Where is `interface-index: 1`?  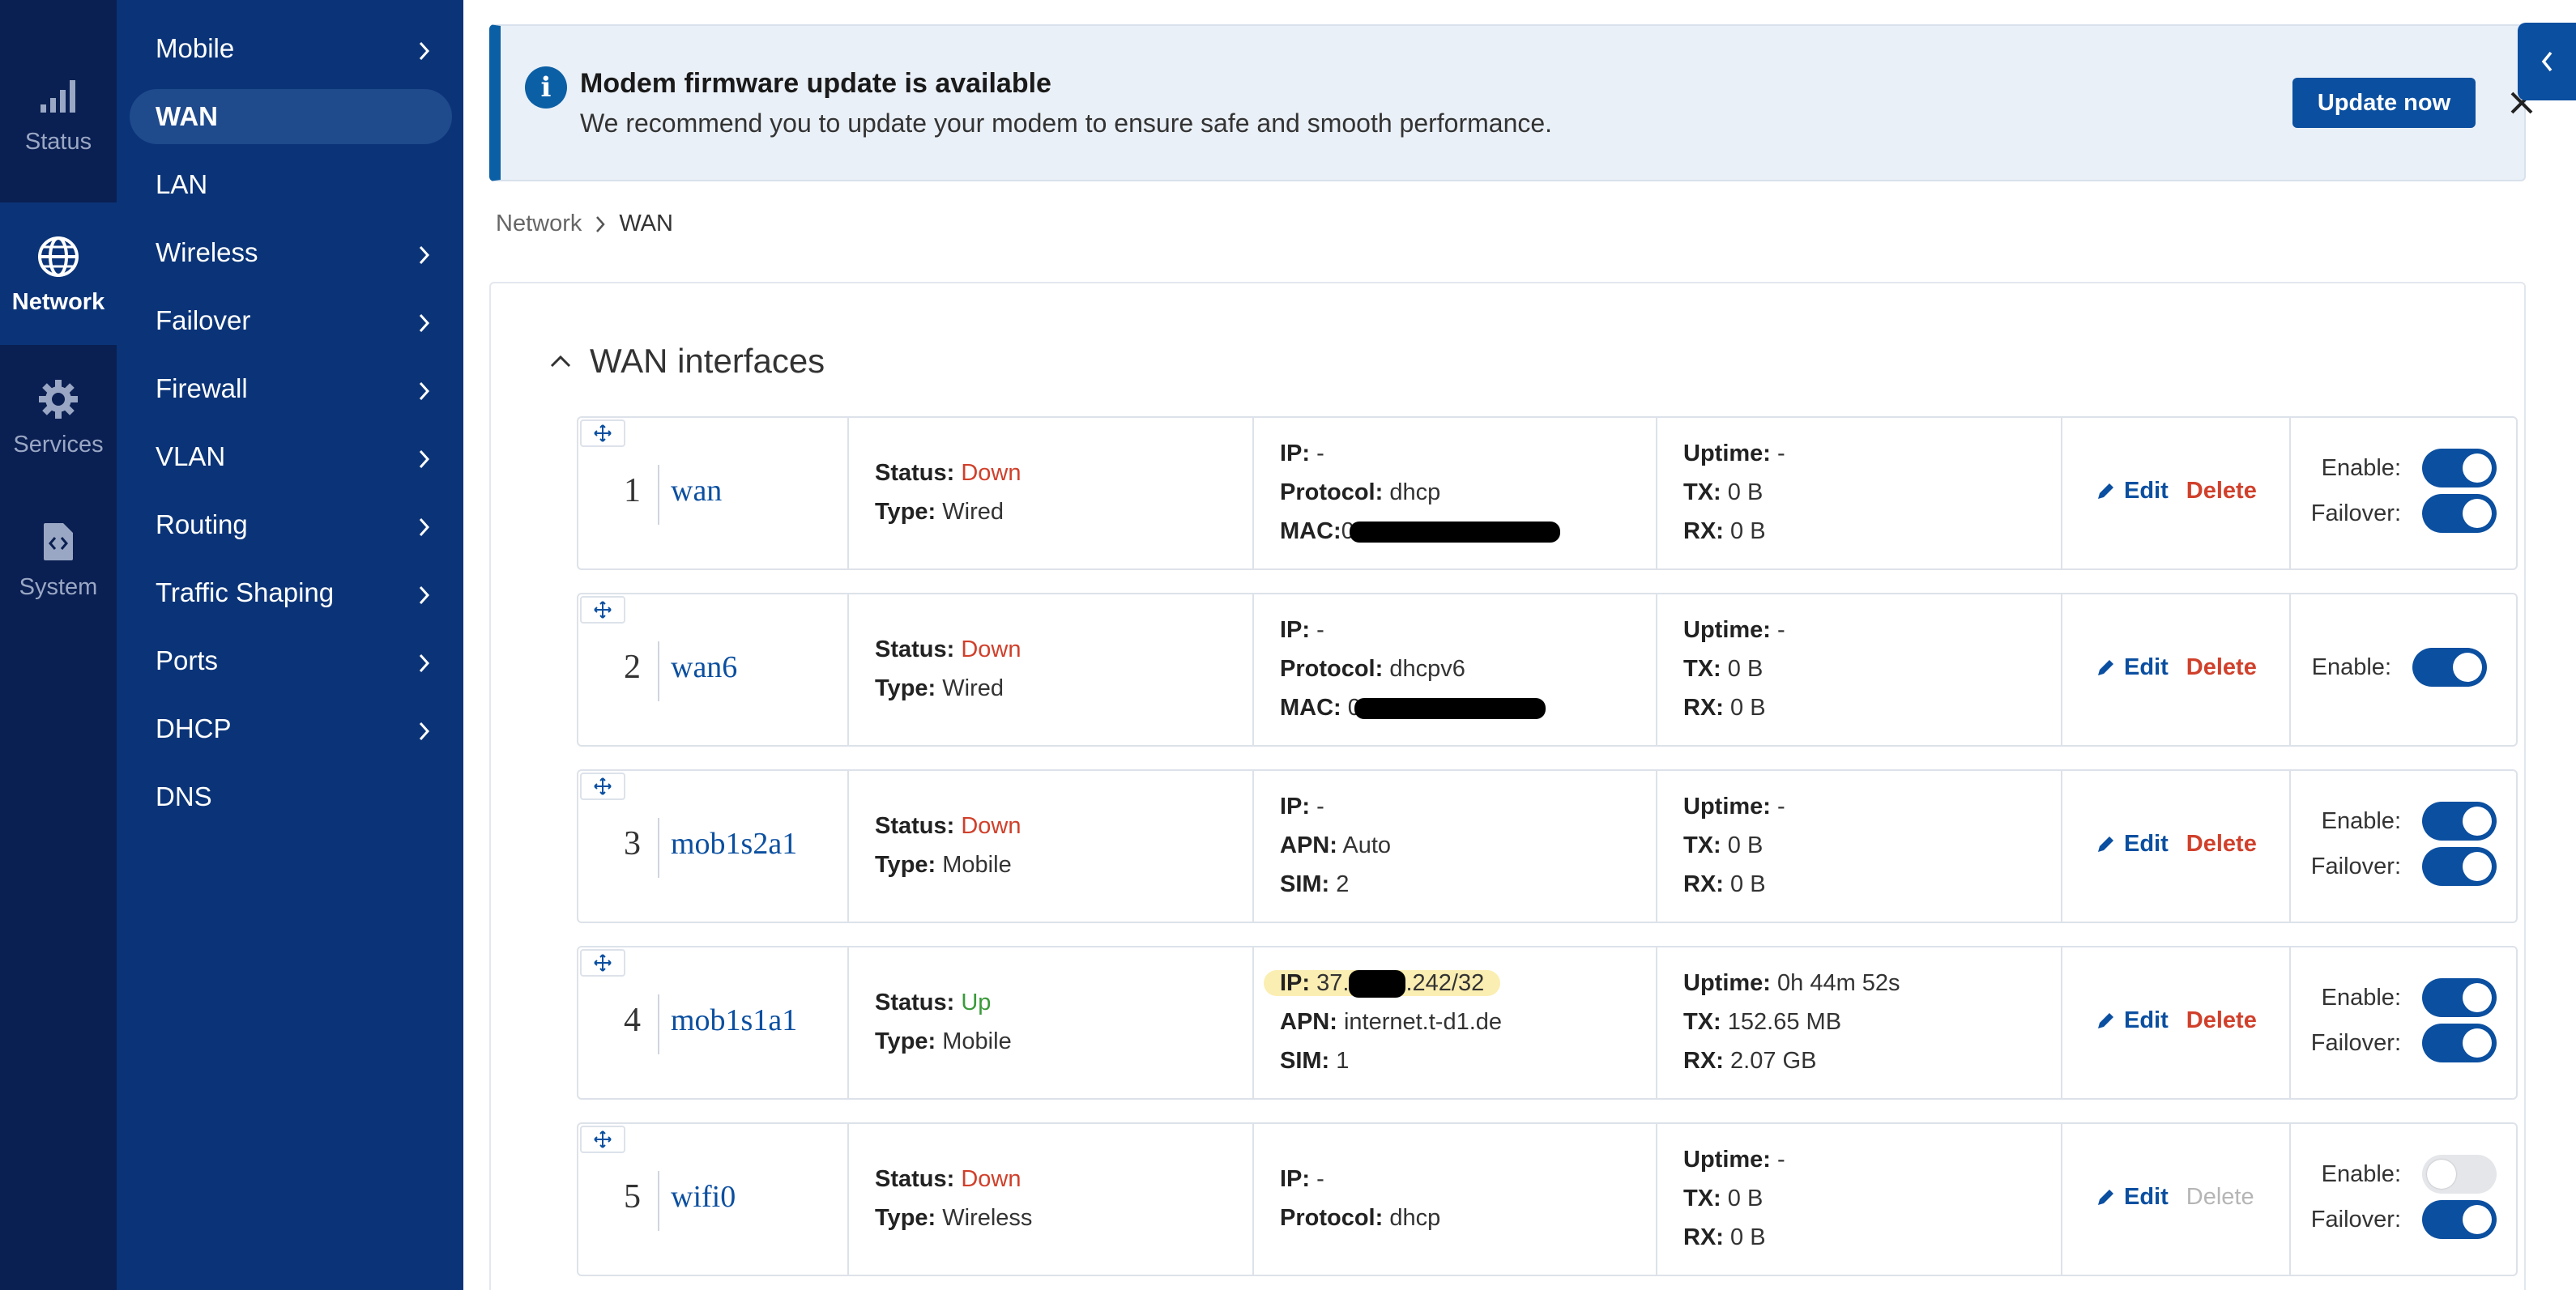
interface-index: 1 is located at coordinates (632, 491).